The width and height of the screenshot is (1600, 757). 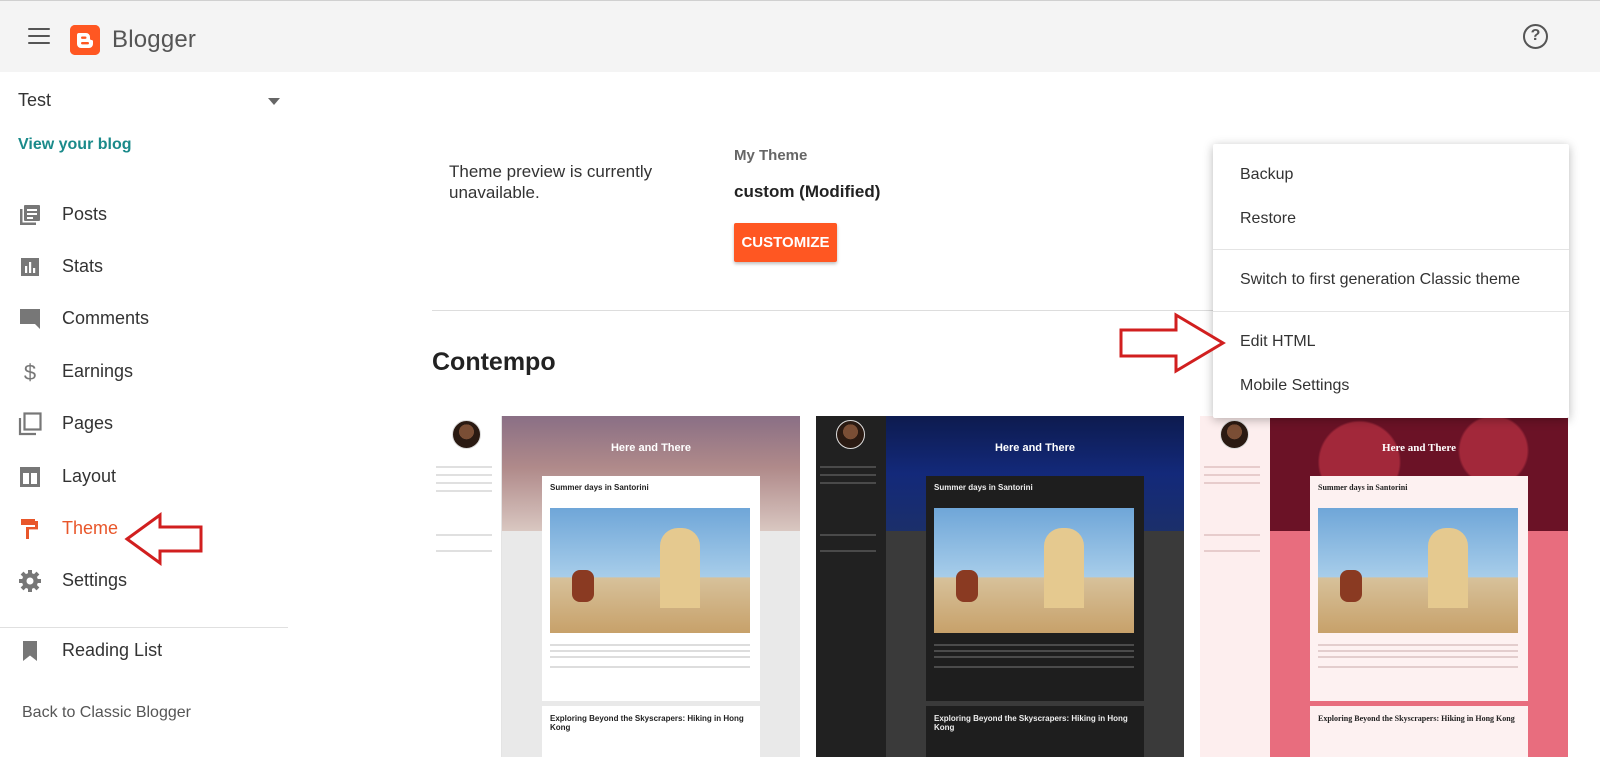 I want to click on sidebar-item-pages: Pages, so click(x=153, y=424).